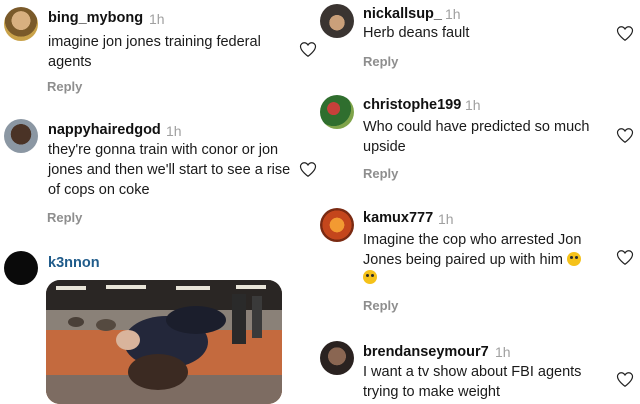 The height and width of the screenshot is (404, 640). What do you see at coordinates (104, 130) in the screenshot?
I see `comment-username: nappyhairedgod` at bounding box center [104, 130].